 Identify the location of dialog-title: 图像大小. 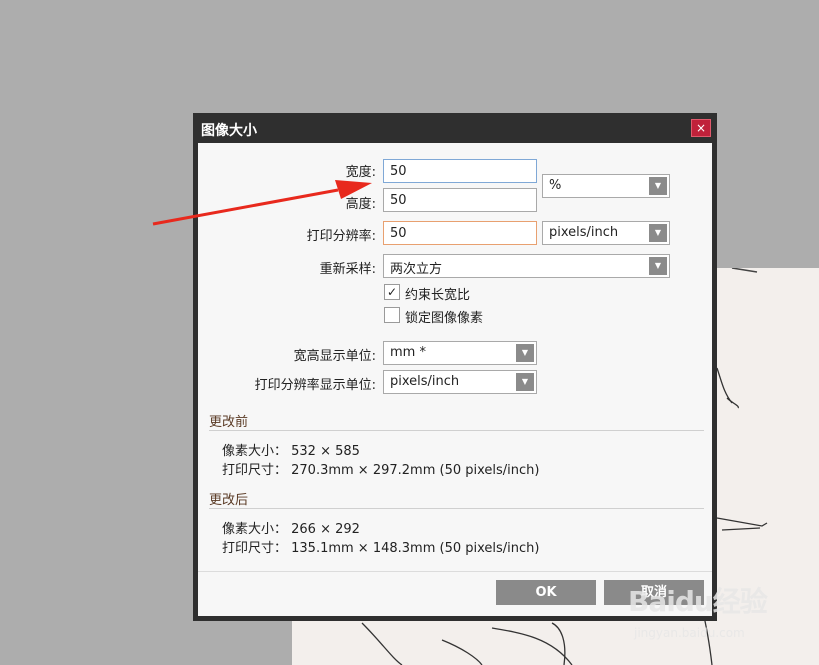
(229, 131).